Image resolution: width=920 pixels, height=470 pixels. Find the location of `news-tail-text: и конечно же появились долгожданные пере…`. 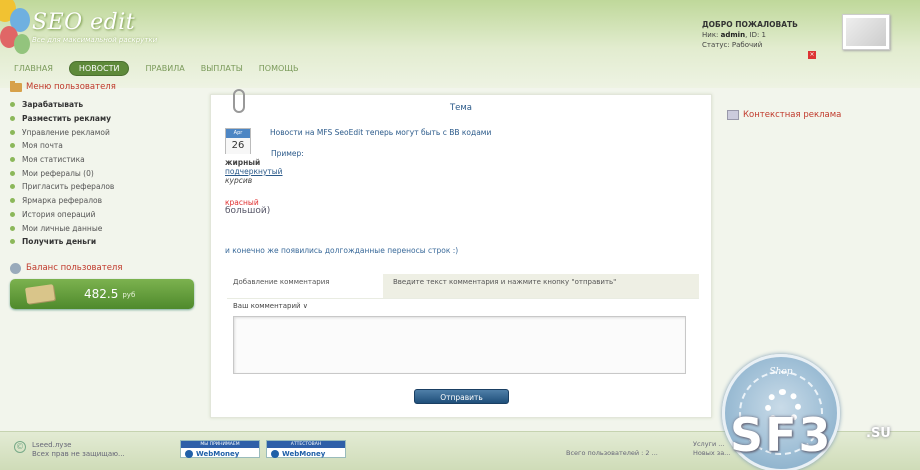

news-tail-text: и конечно же появились долгожданные пере… is located at coordinates (342, 250).